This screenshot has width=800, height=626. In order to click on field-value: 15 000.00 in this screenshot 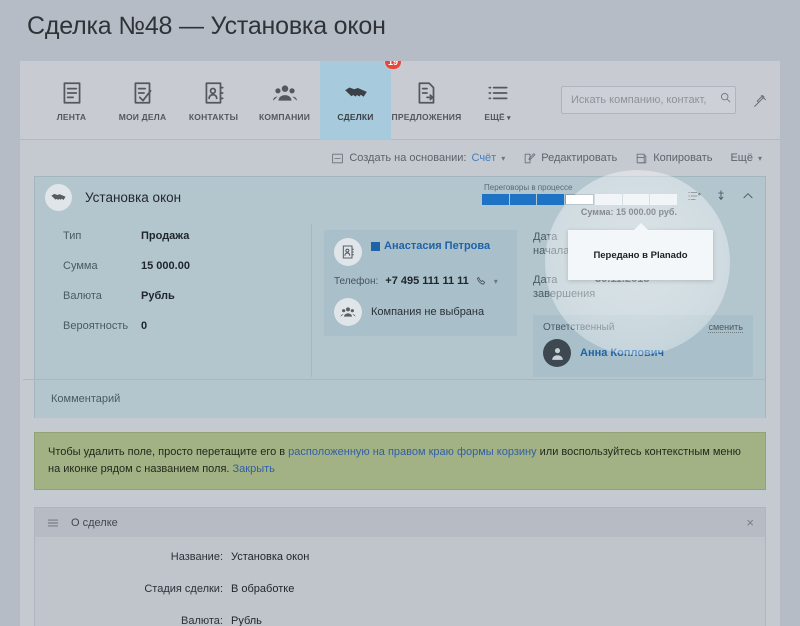, I will do `click(165, 266)`.